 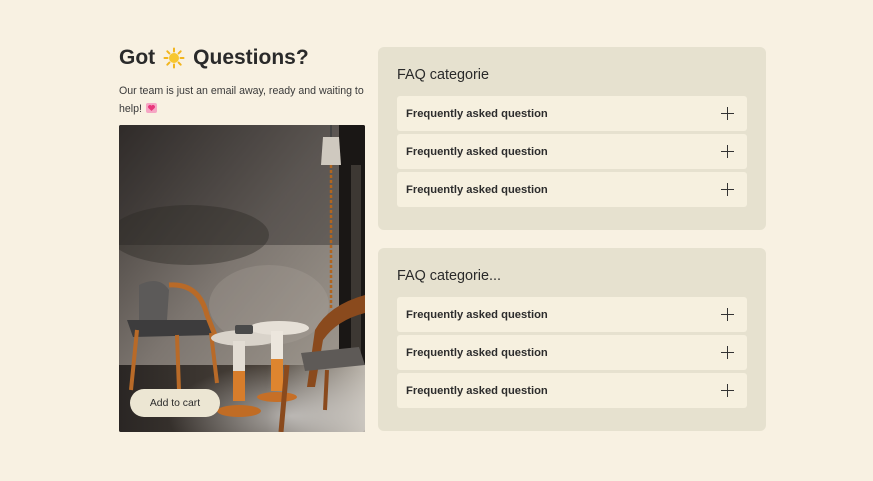 I want to click on add-to-cart-button: Add to cart, so click(x=175, y=403).